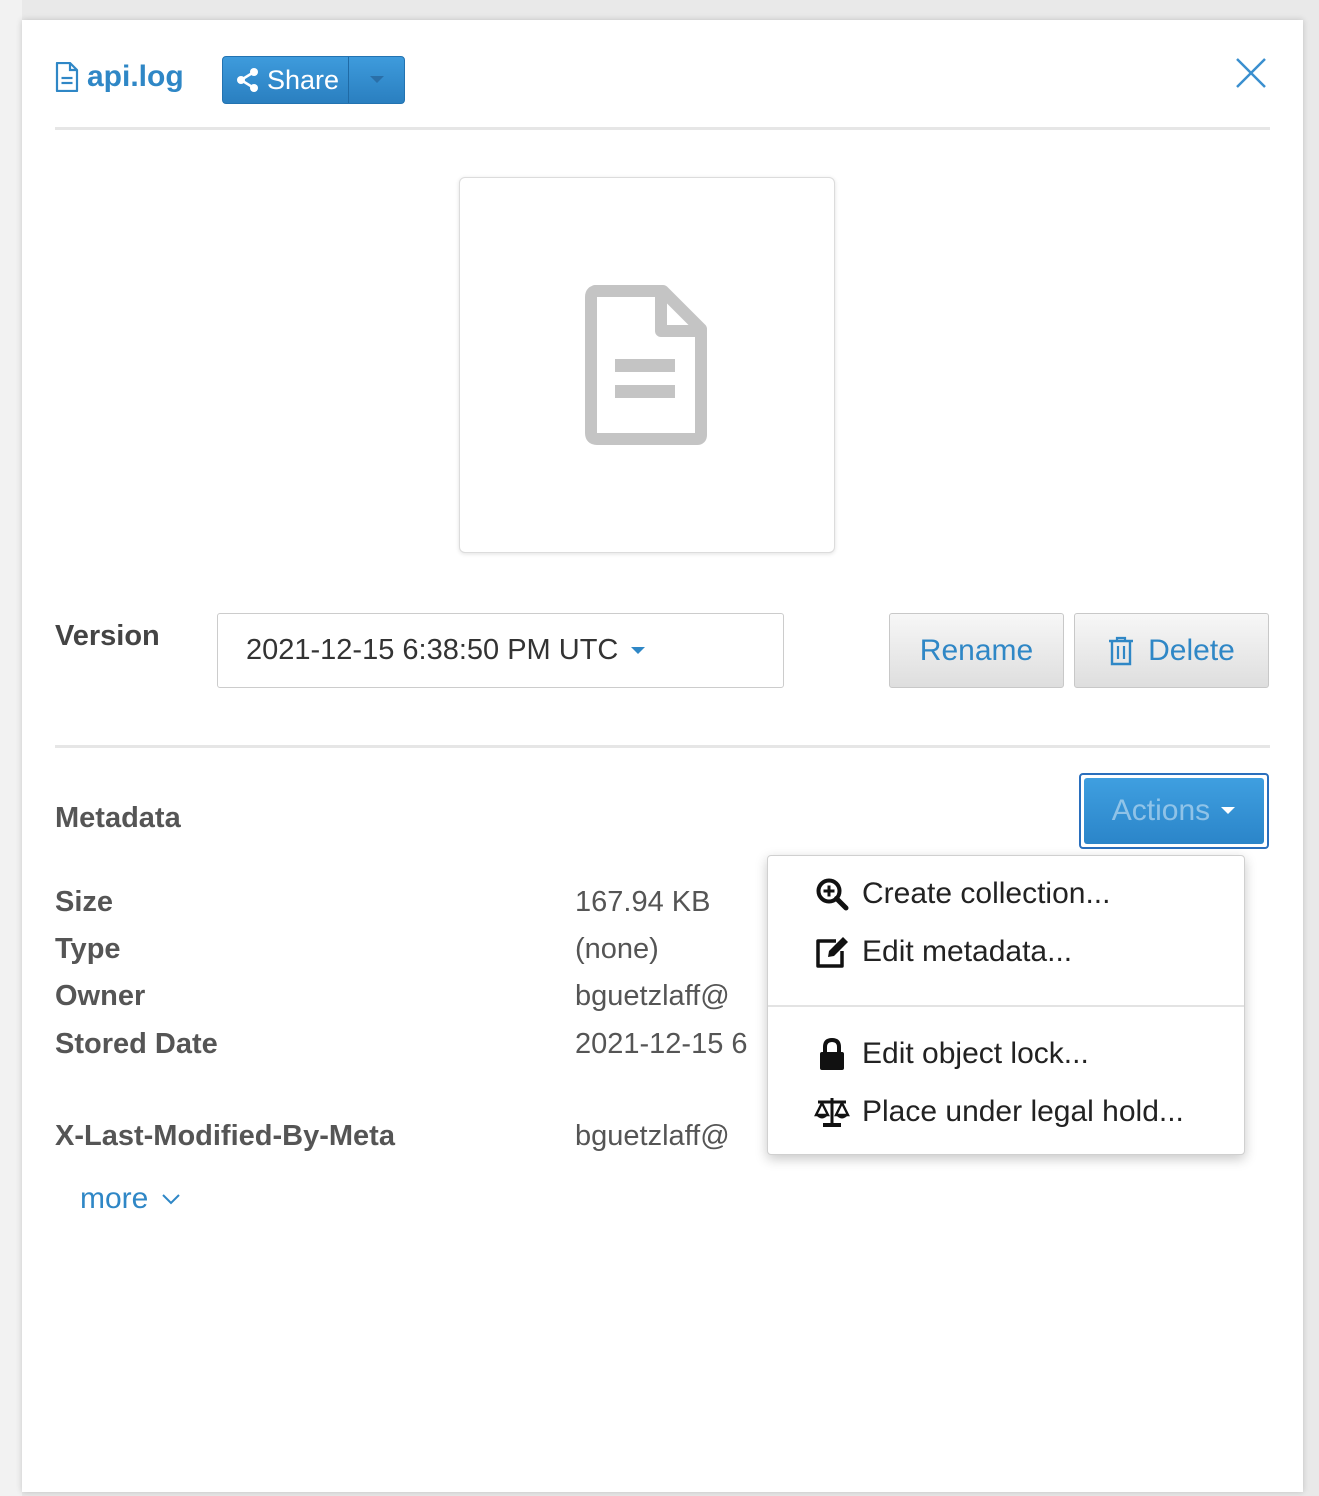 The width and height of the screenshot is (1319, 1496). Describe the element at coordinates (136, 1044) in the screenshot. I see `metadata-key: Stored Date` at that location.